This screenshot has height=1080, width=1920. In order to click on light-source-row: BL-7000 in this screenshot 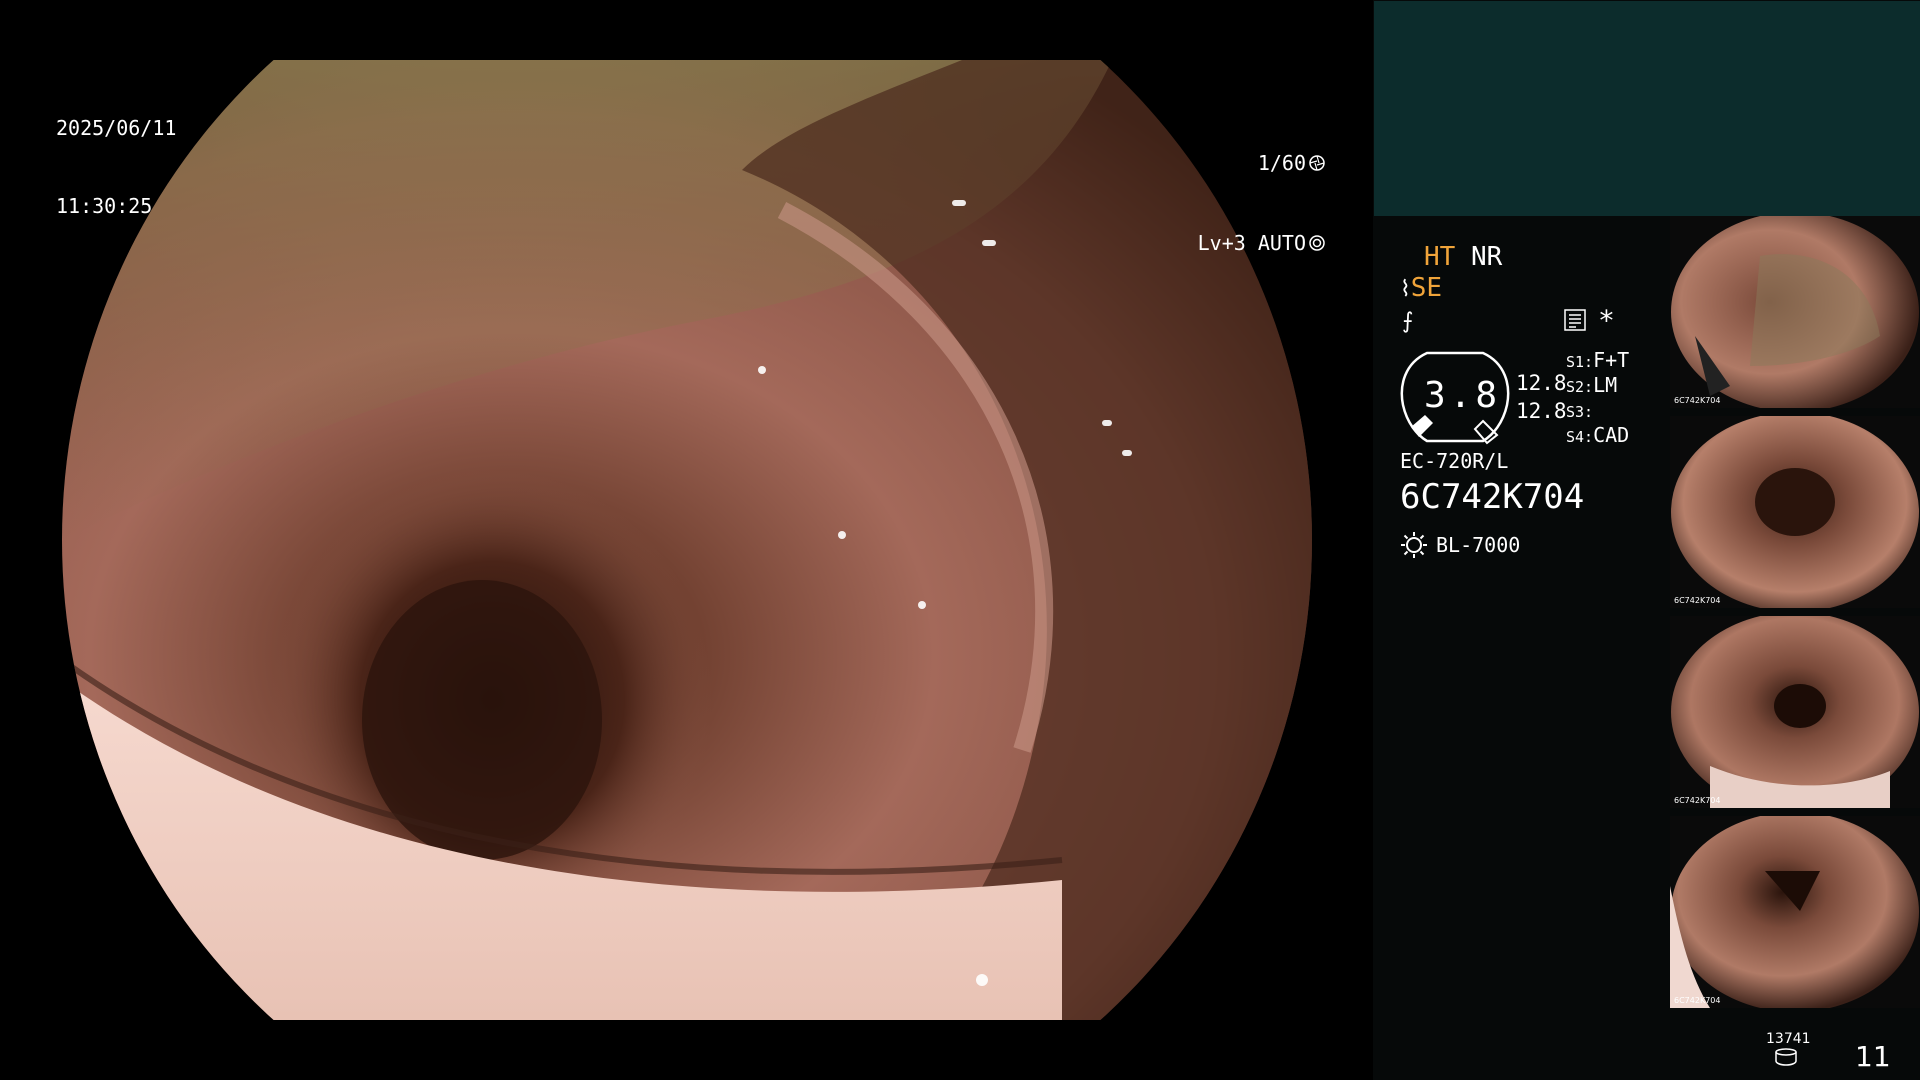, I will do `click(1460, 545)`.